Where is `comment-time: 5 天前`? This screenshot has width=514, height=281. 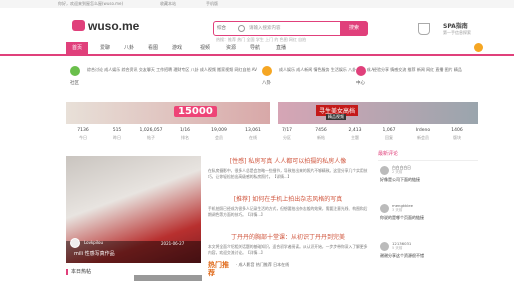 comment-time: 5 天前 is located at coordinates (397, 248).